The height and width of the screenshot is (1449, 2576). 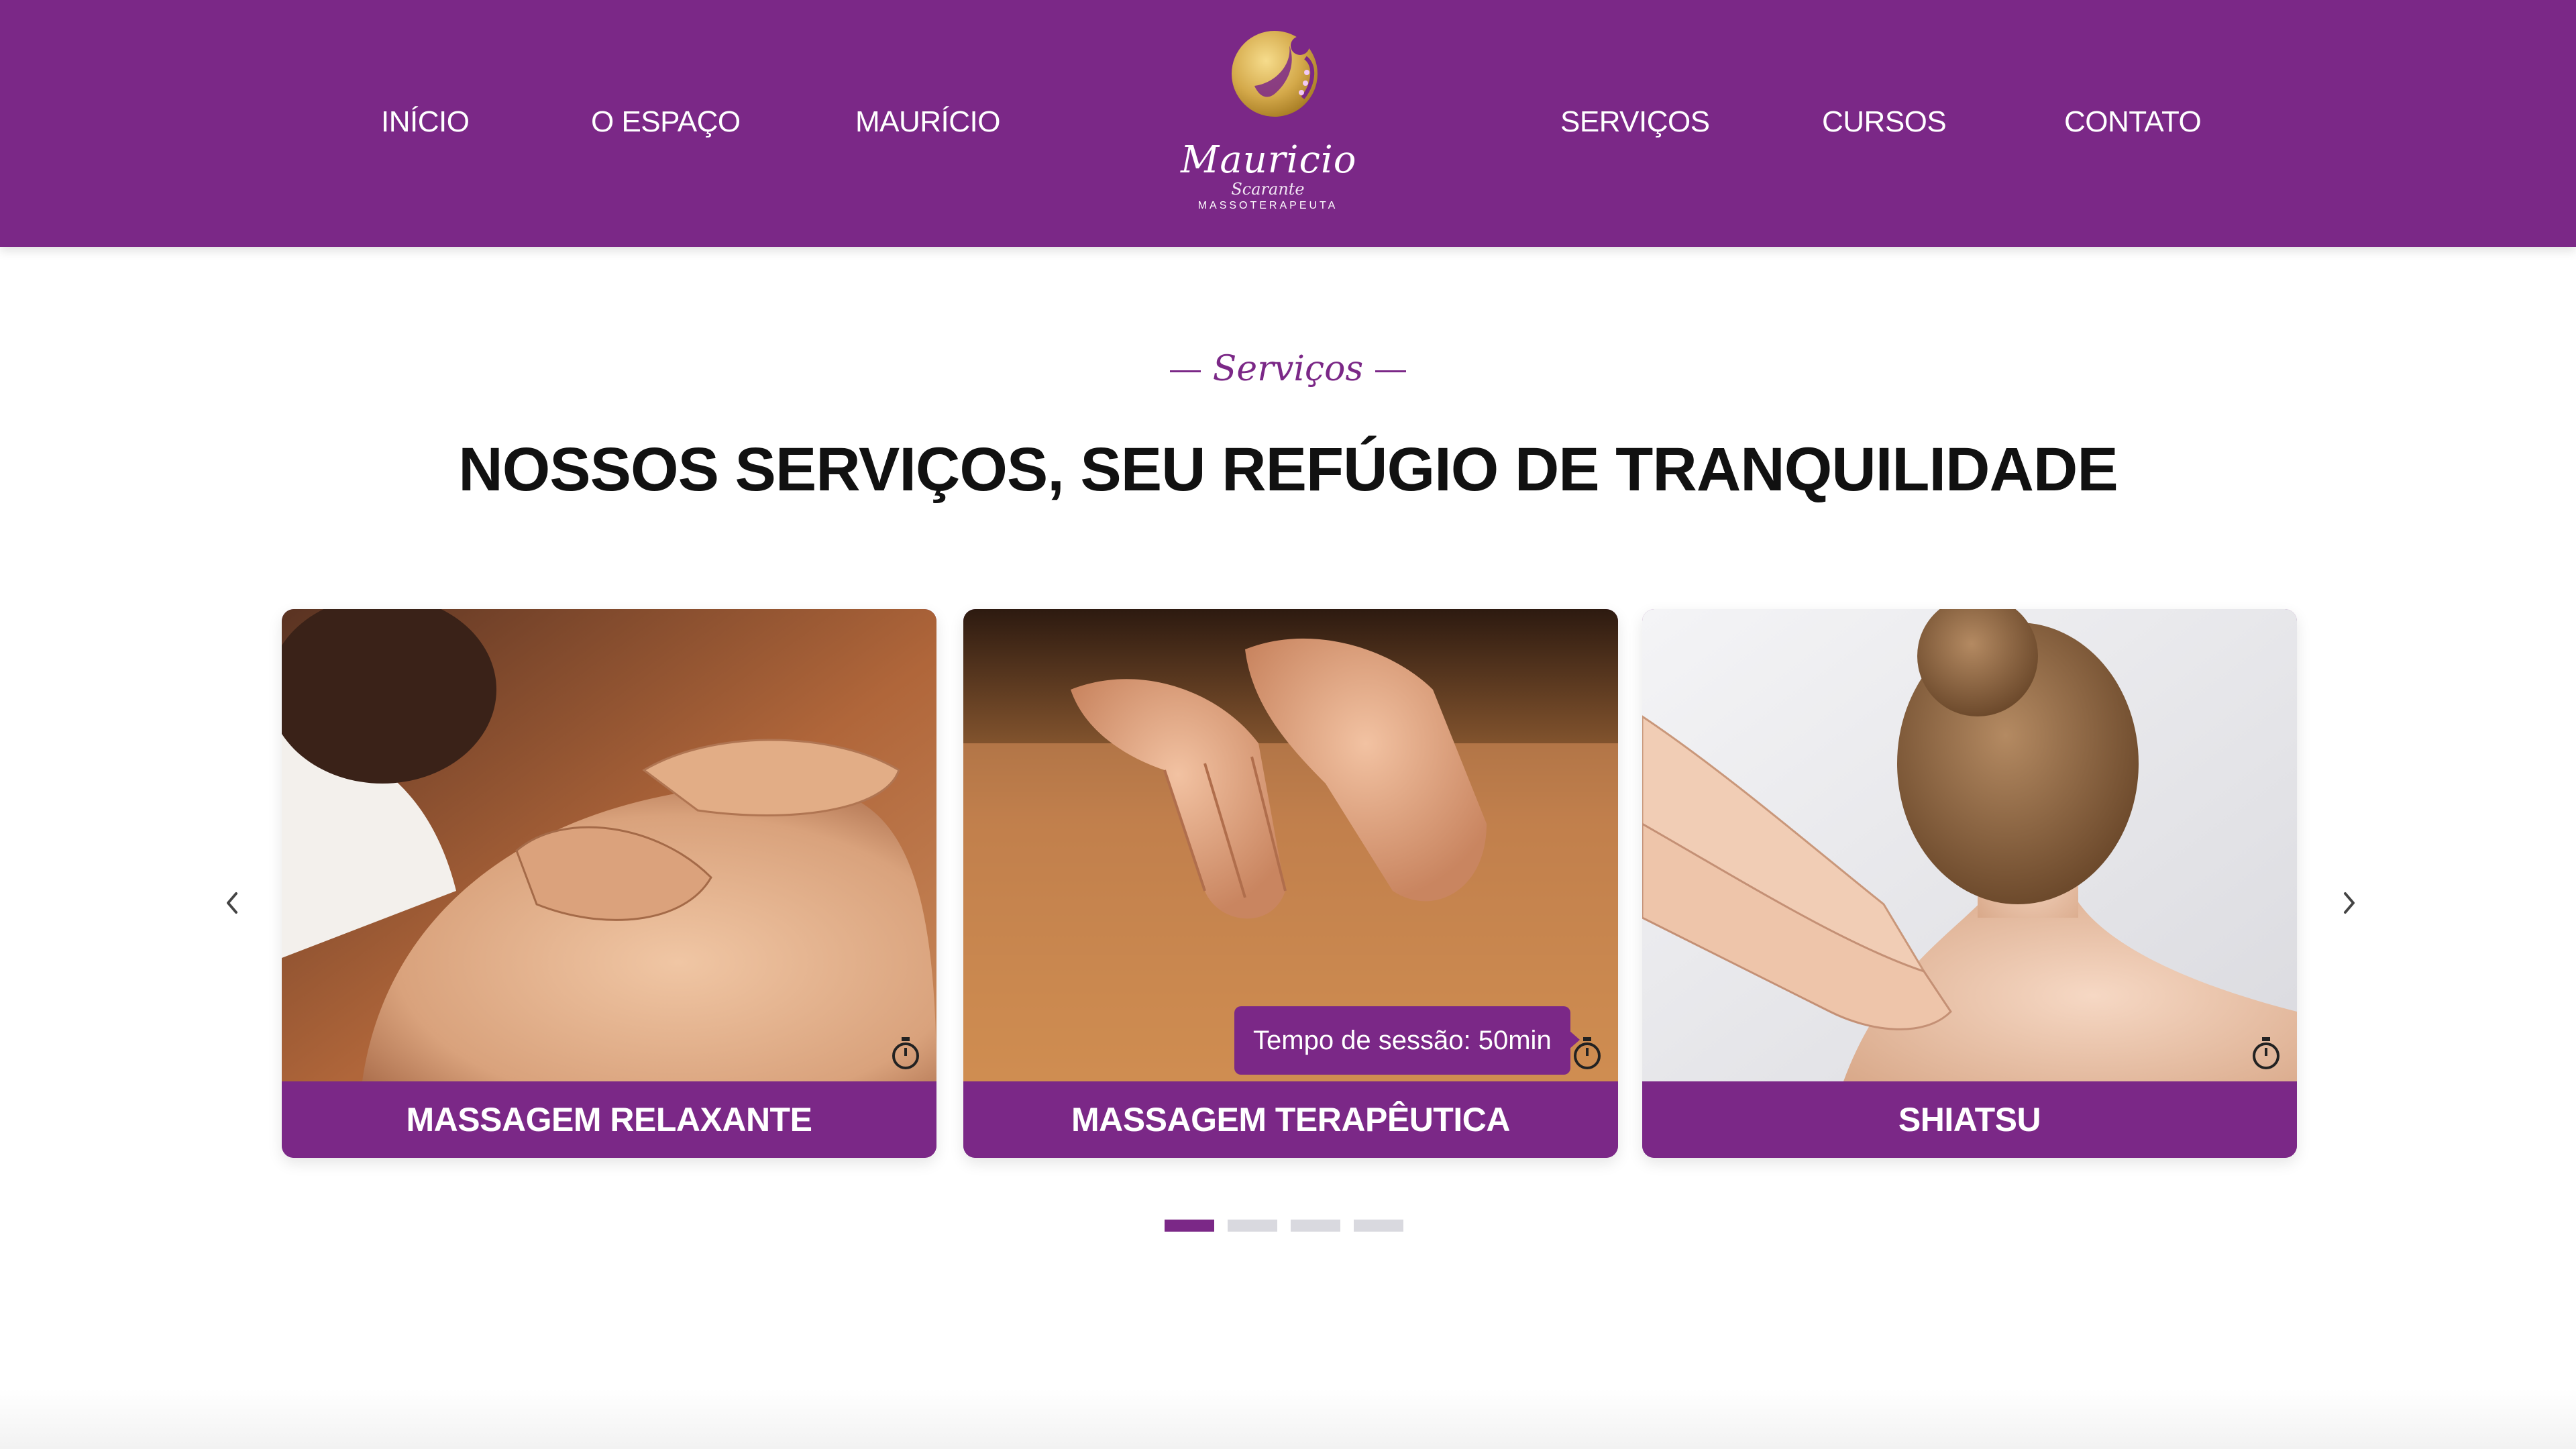 I want to click on nav-o-espaco: O ESPAÇO, so click(x=666, y=122).